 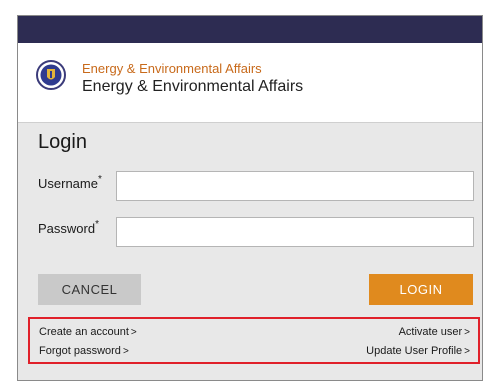 I want to click on username-label: Username*, so click(x=70, y=182).